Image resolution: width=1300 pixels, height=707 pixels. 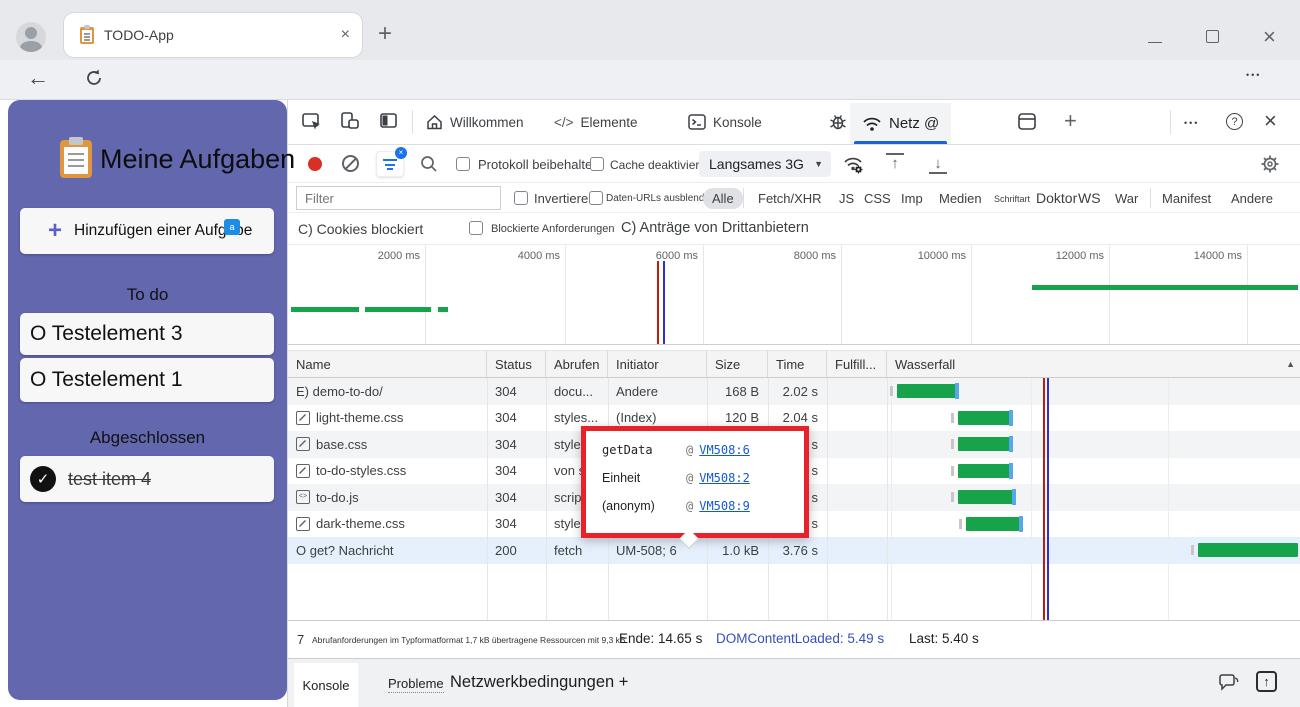 I want to click on feedback-icon, so click(x=1229, y=684).